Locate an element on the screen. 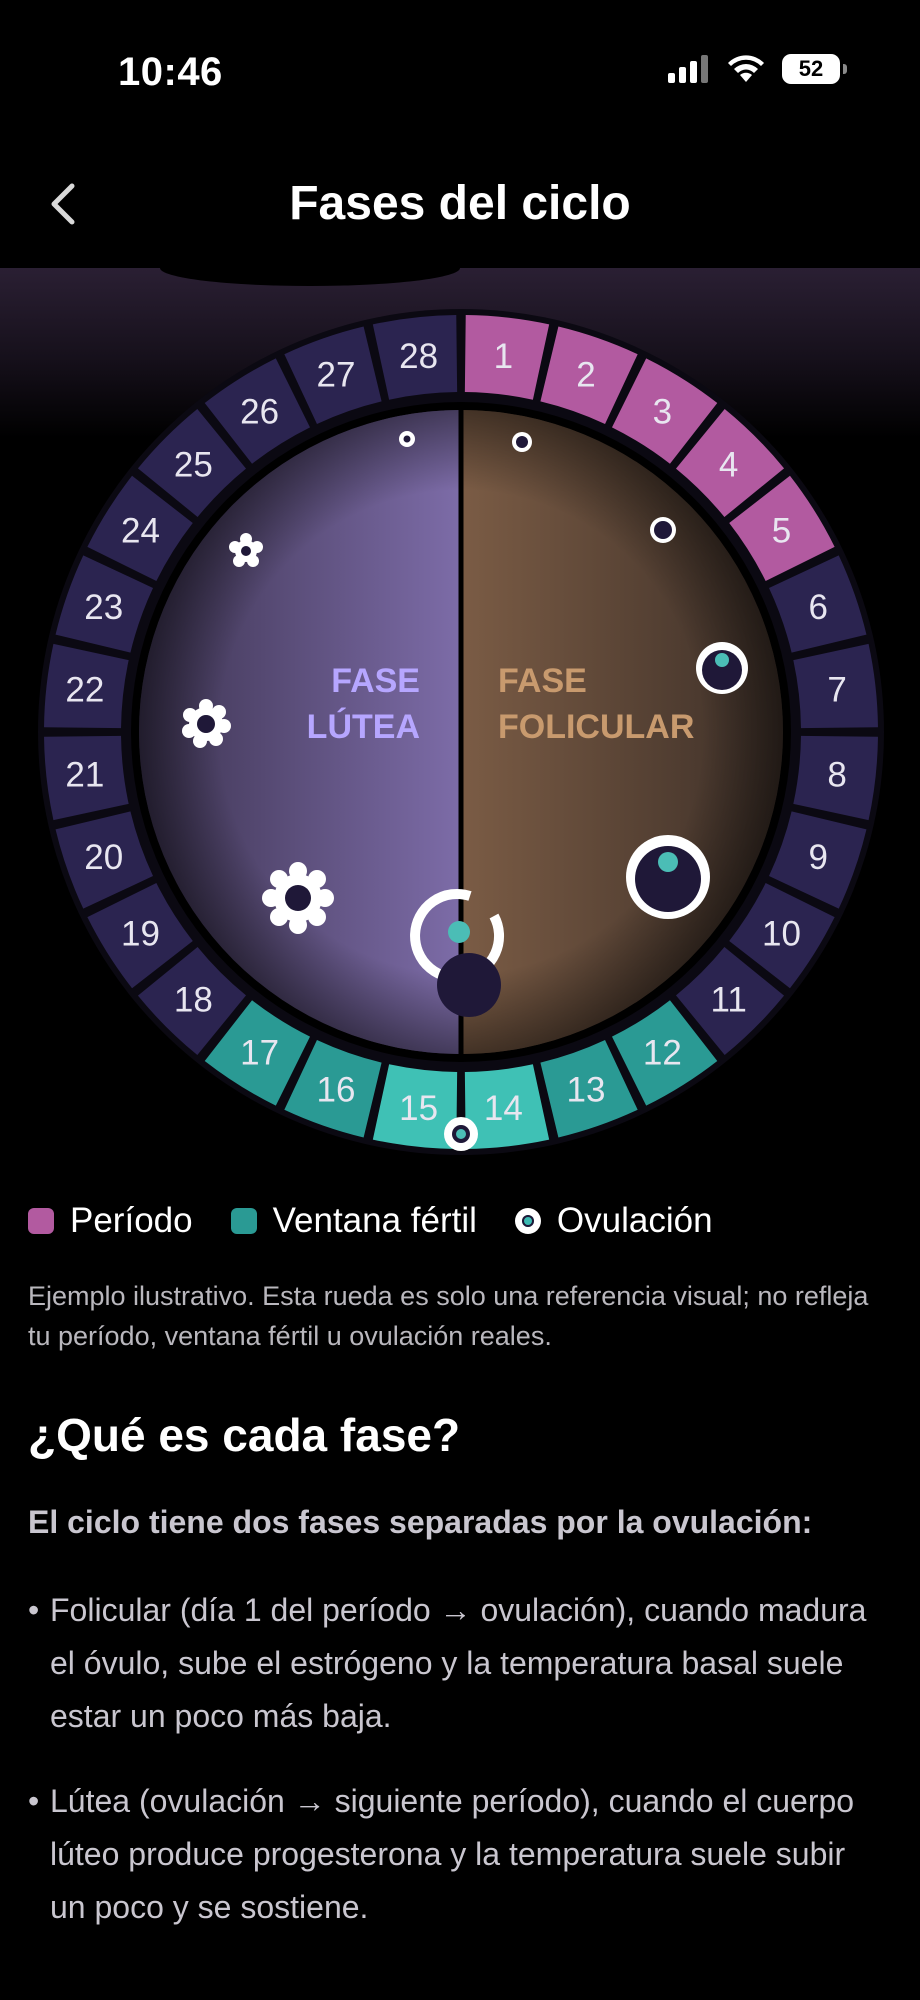 This screenshot has width=920, height=2000. day-label-23: 23 is located at coordinates (103, 607).